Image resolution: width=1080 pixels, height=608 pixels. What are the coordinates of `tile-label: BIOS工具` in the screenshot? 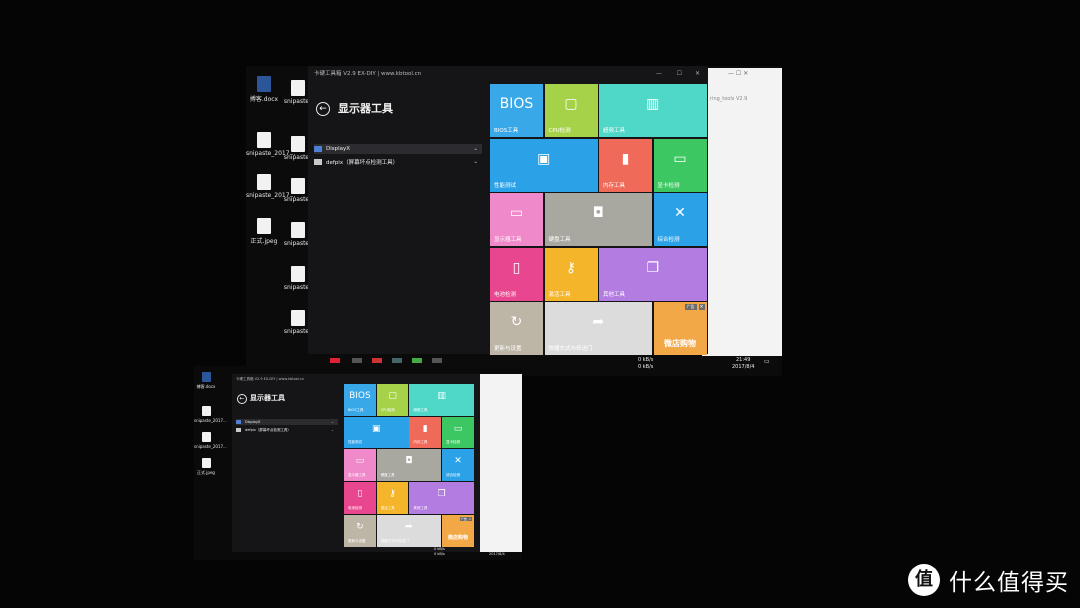 It's located at (356, 409).